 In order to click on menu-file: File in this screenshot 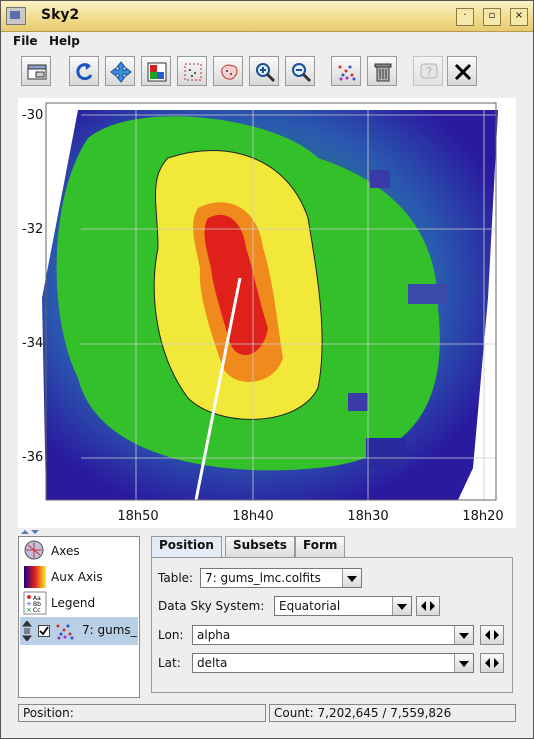, I will do `click(25, 41)`.